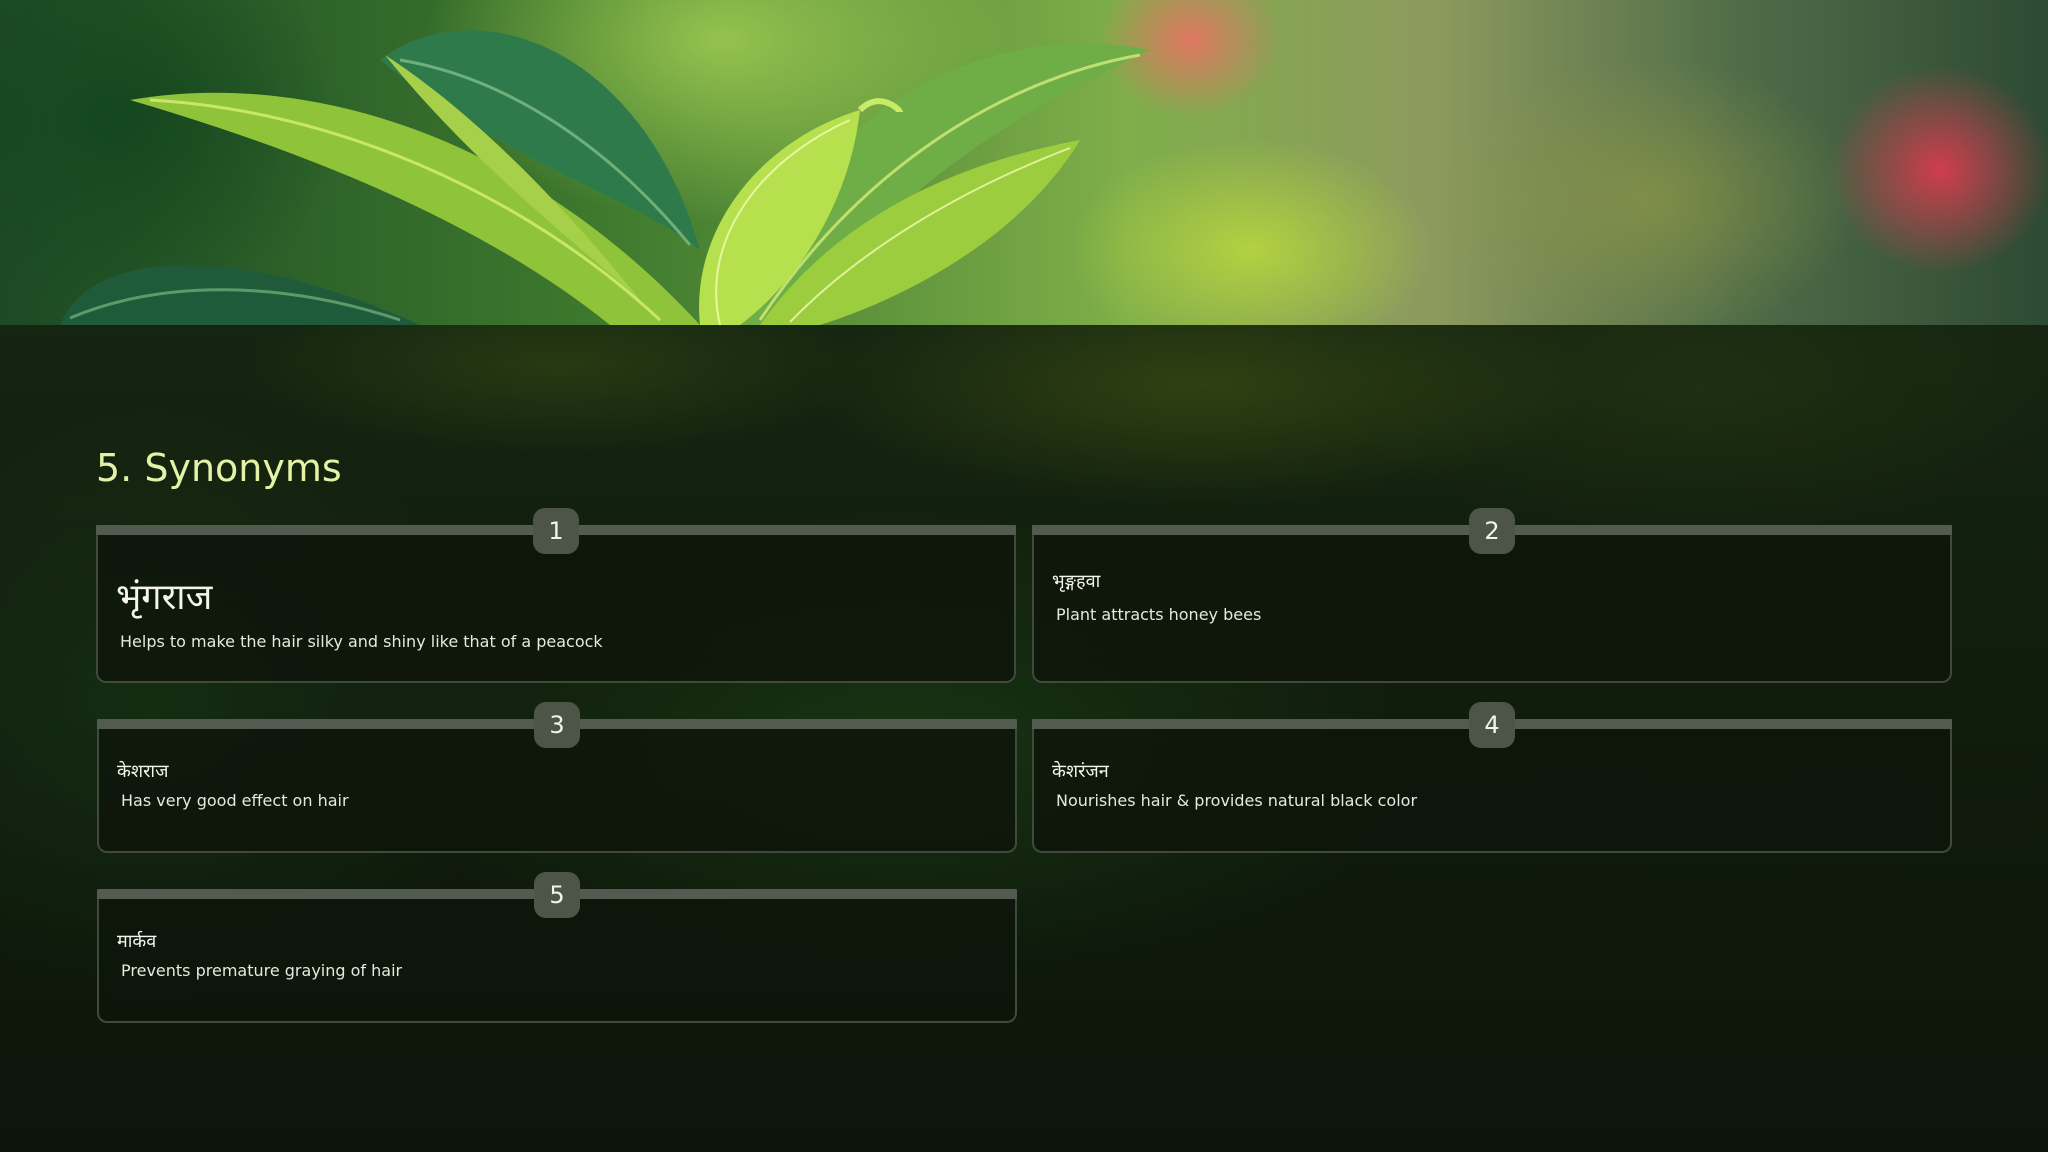 This screenshot has width=2048, height=1152. What do you see at coordinates (557, 777) in the screenshot?
I see `synonym-card-3: 3 केशराज Has very good effect on hair` at bounding box center [557, 777].